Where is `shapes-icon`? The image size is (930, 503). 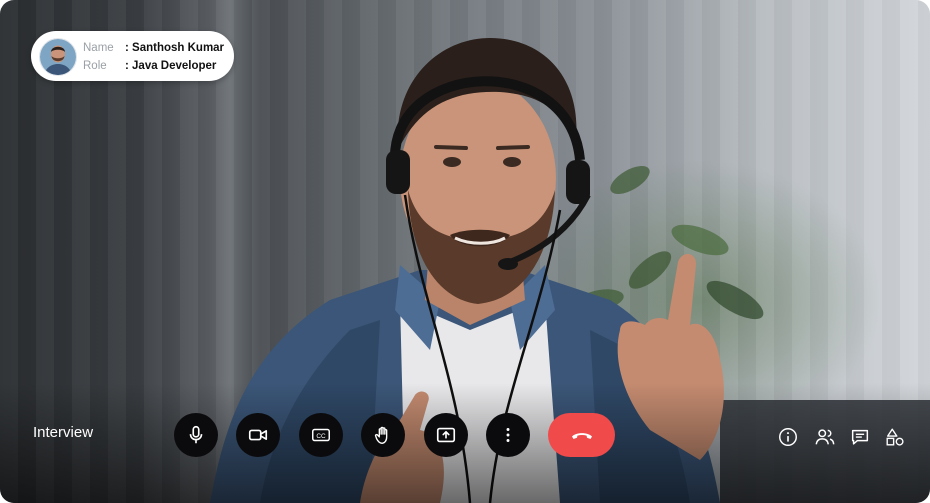 shapes-icon is located at coordinates (895, 437).